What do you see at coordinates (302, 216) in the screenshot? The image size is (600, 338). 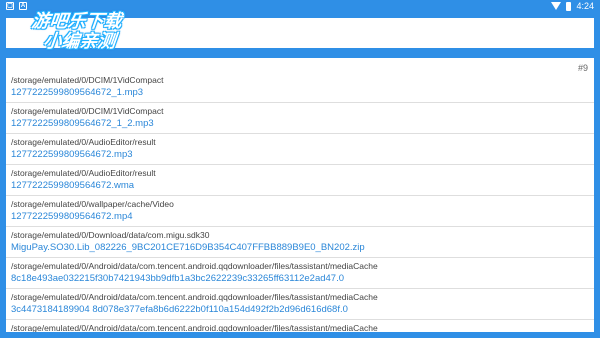 I see `file-name: 1277222599809564672.mp4` at bounding box center [302, 216].